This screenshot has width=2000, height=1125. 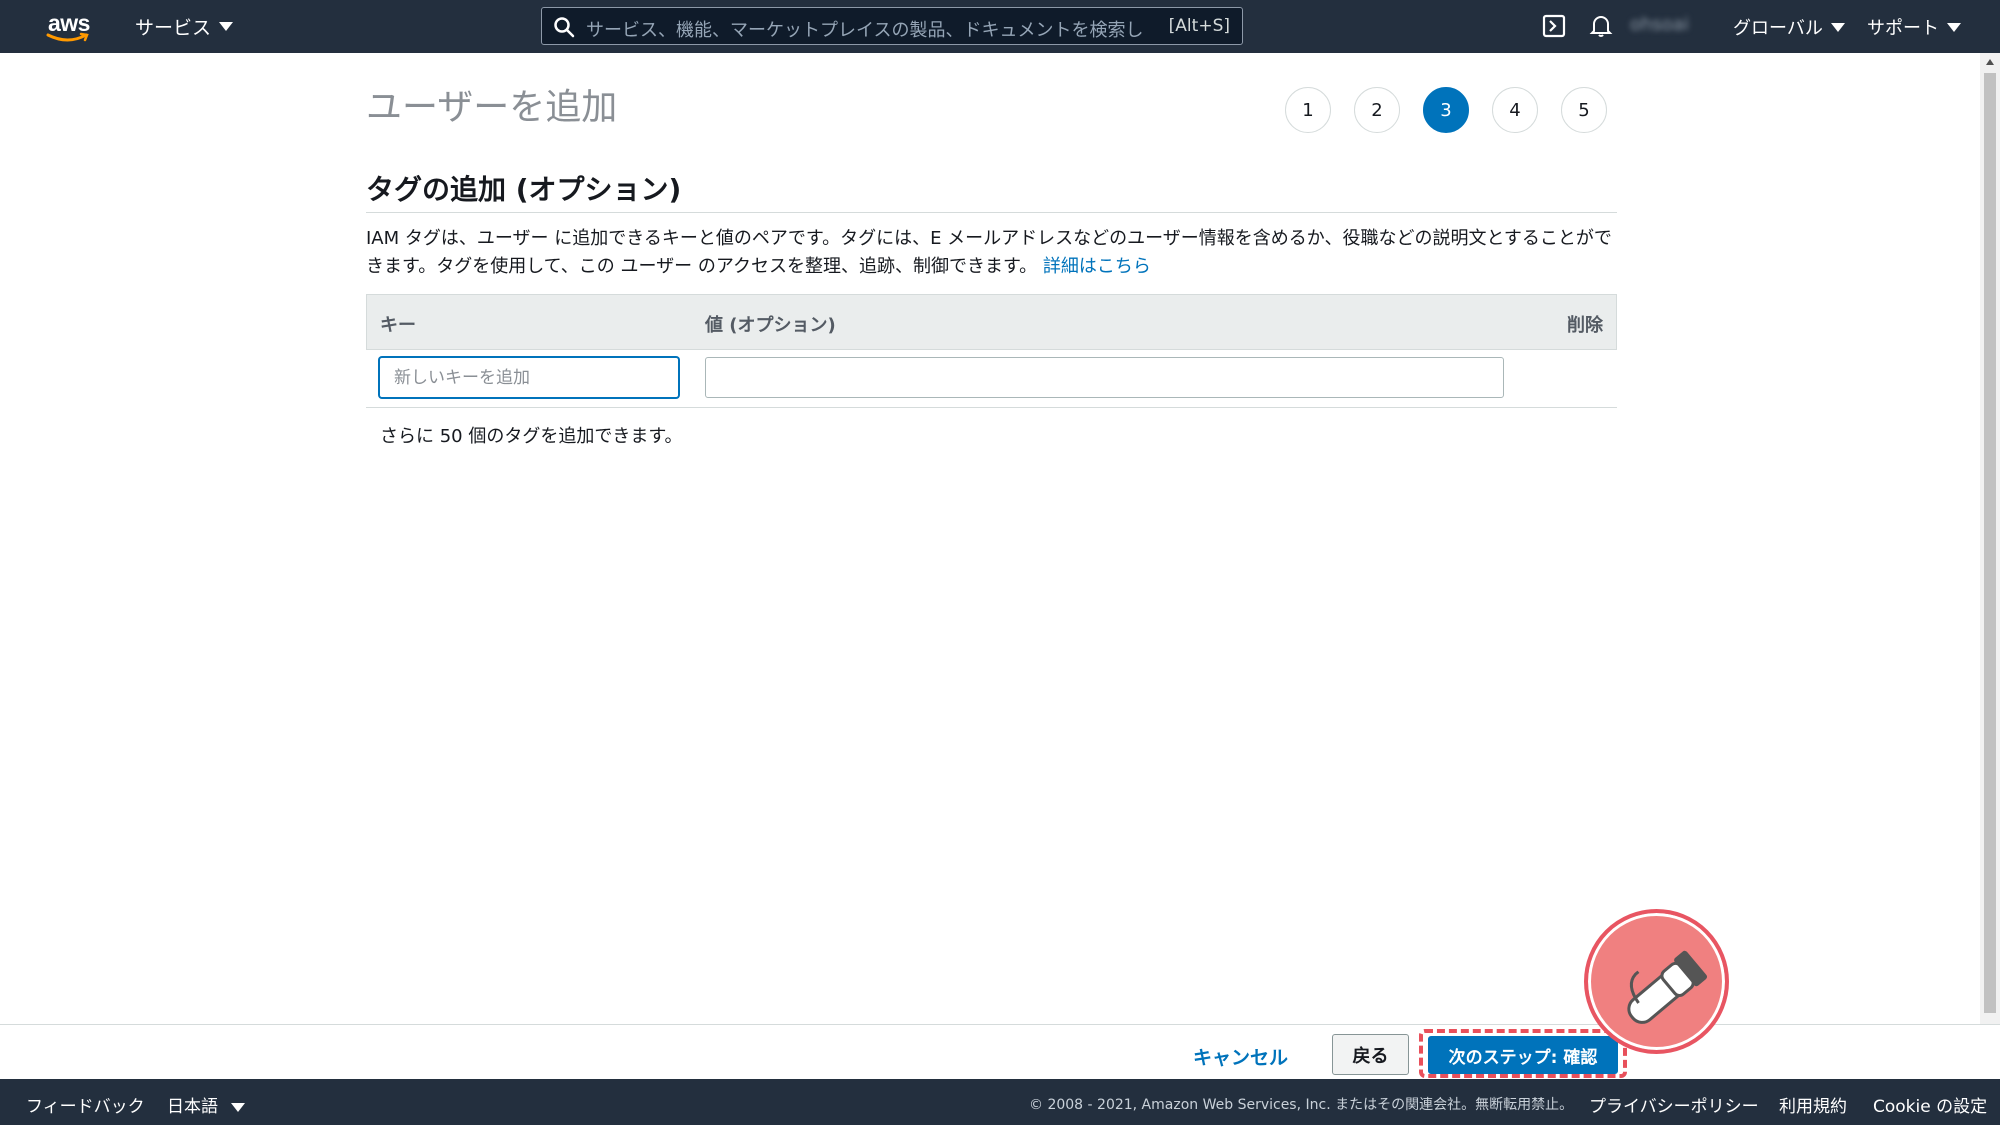 What do you see at coordinates (1930, 1104) in the screenshot?
I see `cookie-settings-link: Cookie の設定` at bounding box center [1930, 1104].